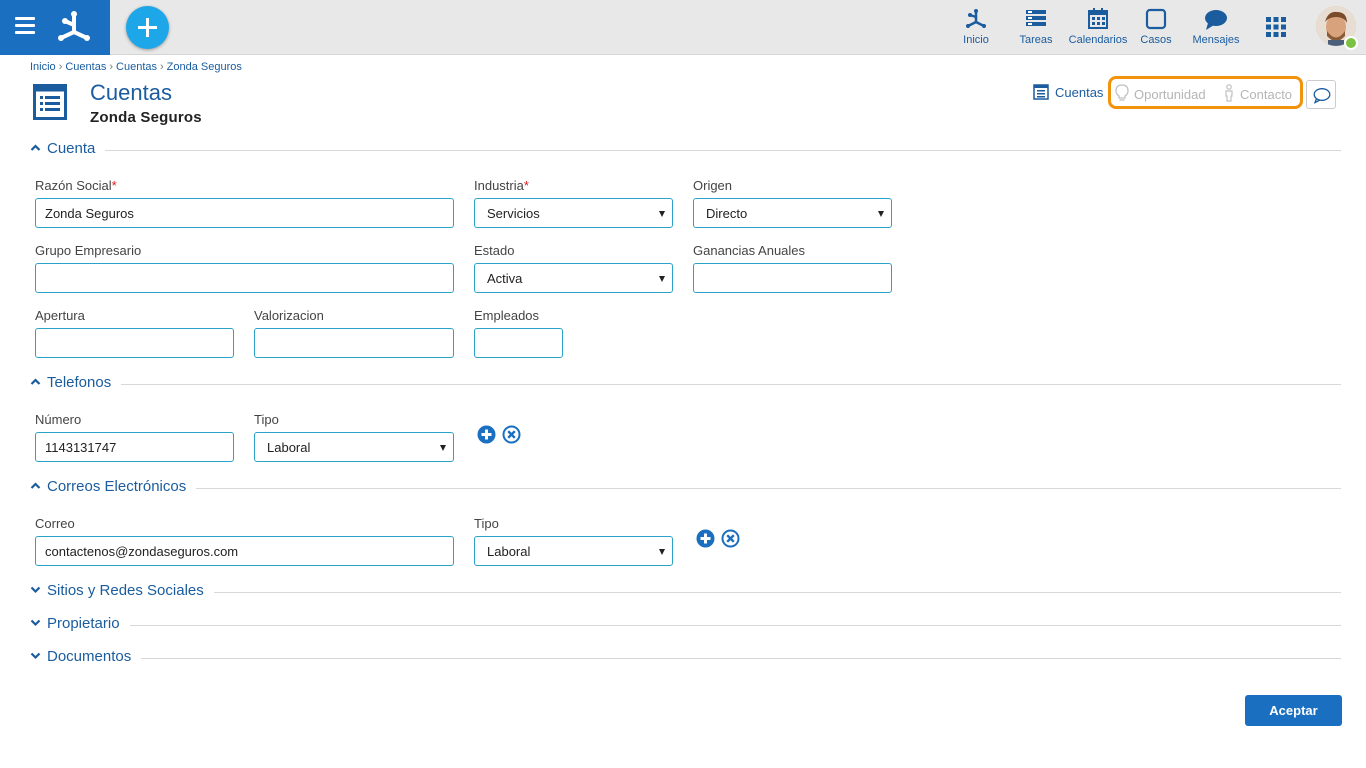  What do you see at coordinates (1257, 93) in the screenshot?
I see `contacto-link: Contacto` at bounding box center [1257, 93].